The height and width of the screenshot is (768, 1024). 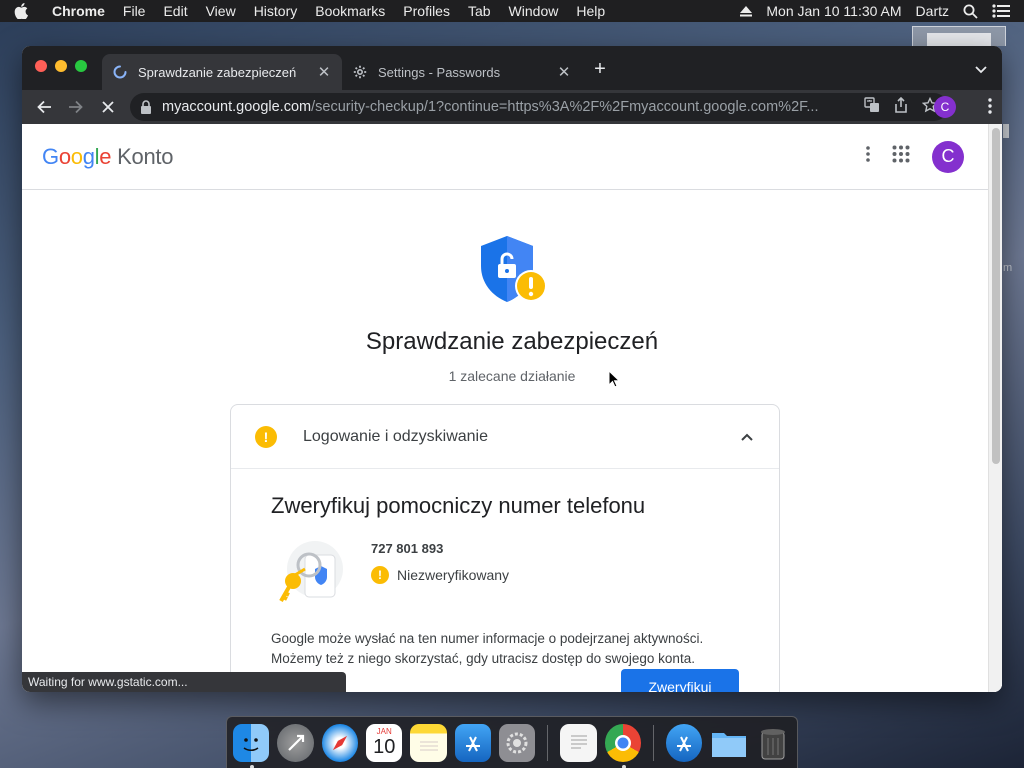 What do you see at coordinates (959, 36) in the screenshot?
I see `desktop-thumbnail` at bounding box center [959, 36].